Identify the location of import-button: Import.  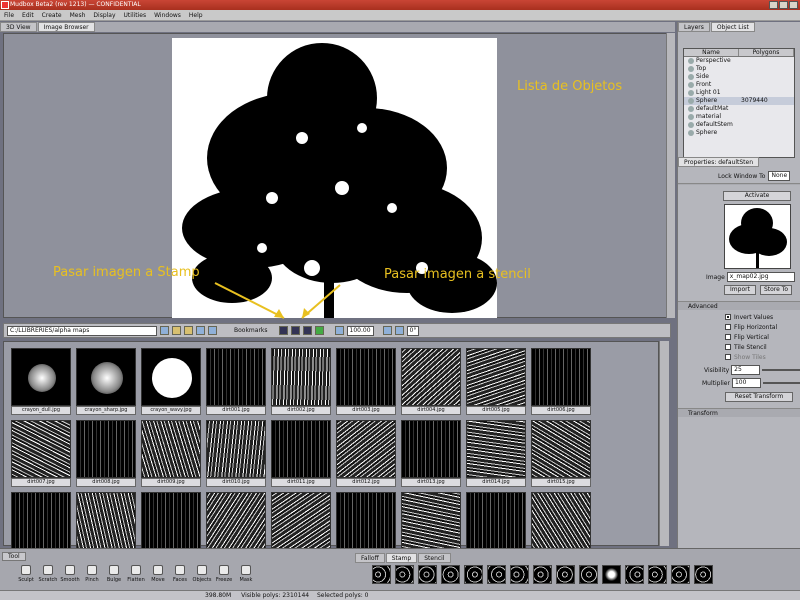
(740, 290).